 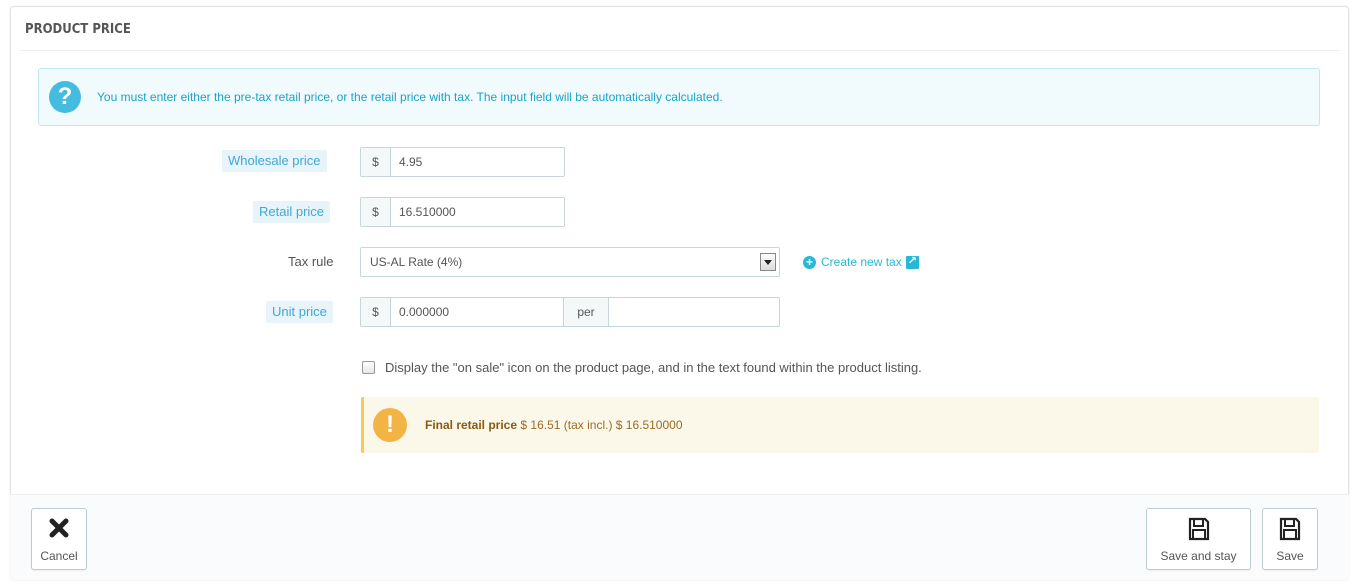 I want to click on wholesale-price-group: $, so click(x=462, y=162).